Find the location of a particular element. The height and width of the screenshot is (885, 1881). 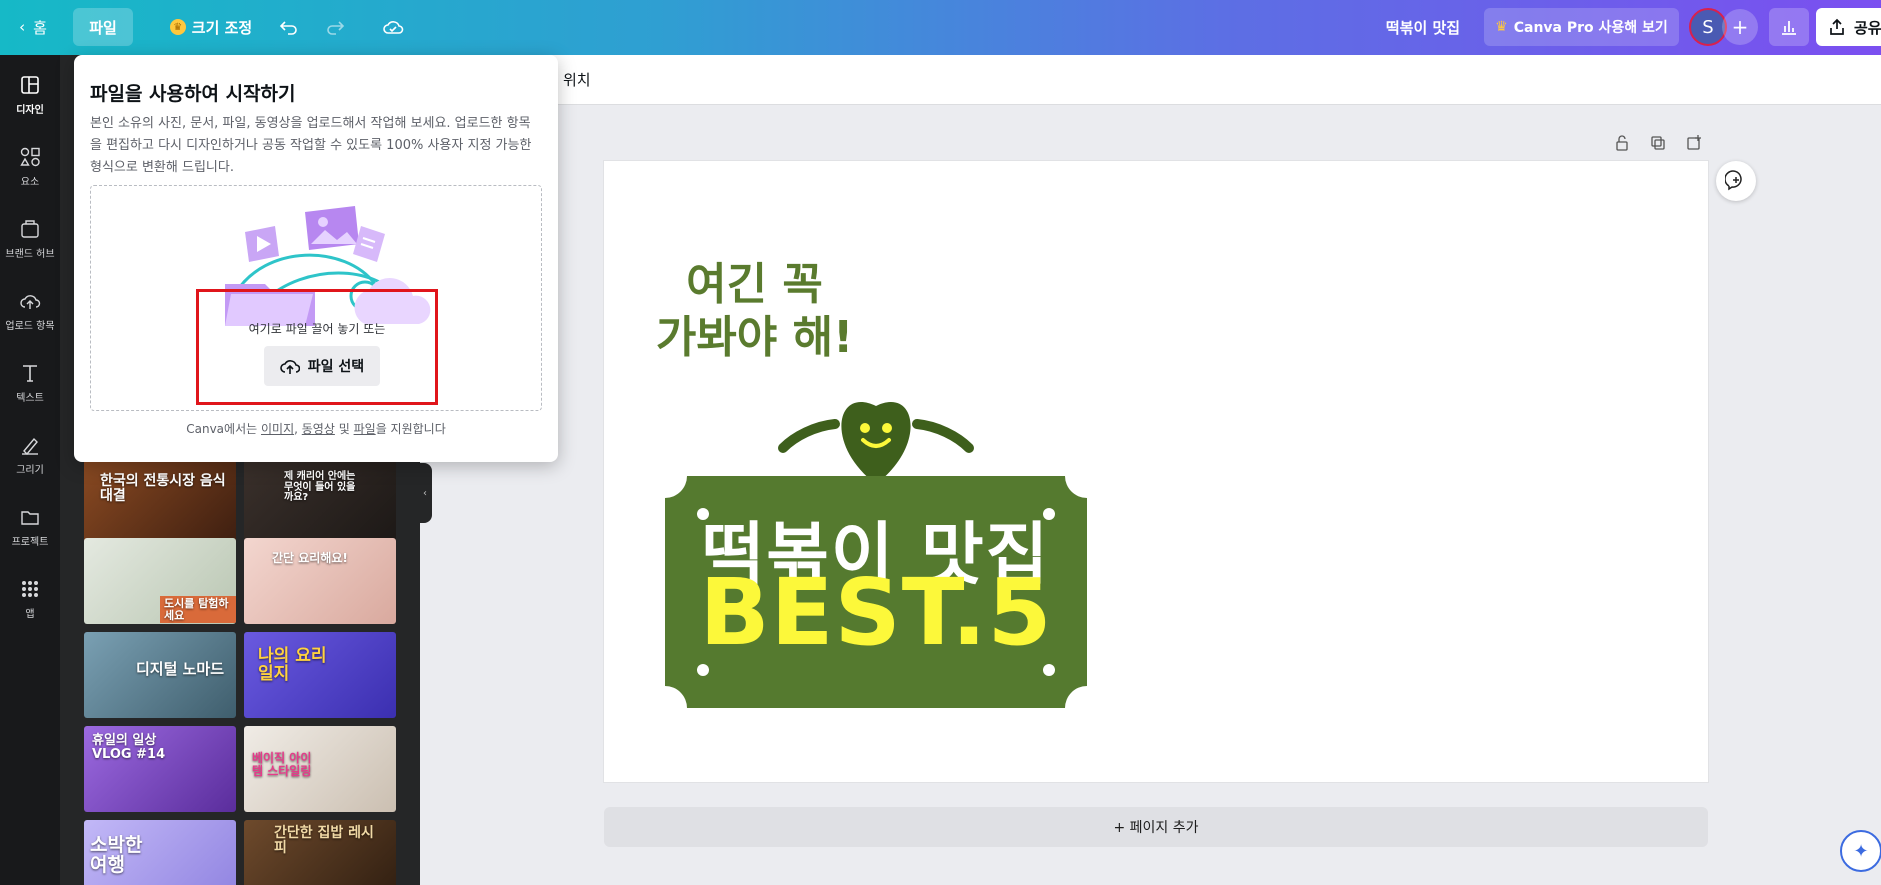

comment-add-icon is located at coordinates (1736, 181).